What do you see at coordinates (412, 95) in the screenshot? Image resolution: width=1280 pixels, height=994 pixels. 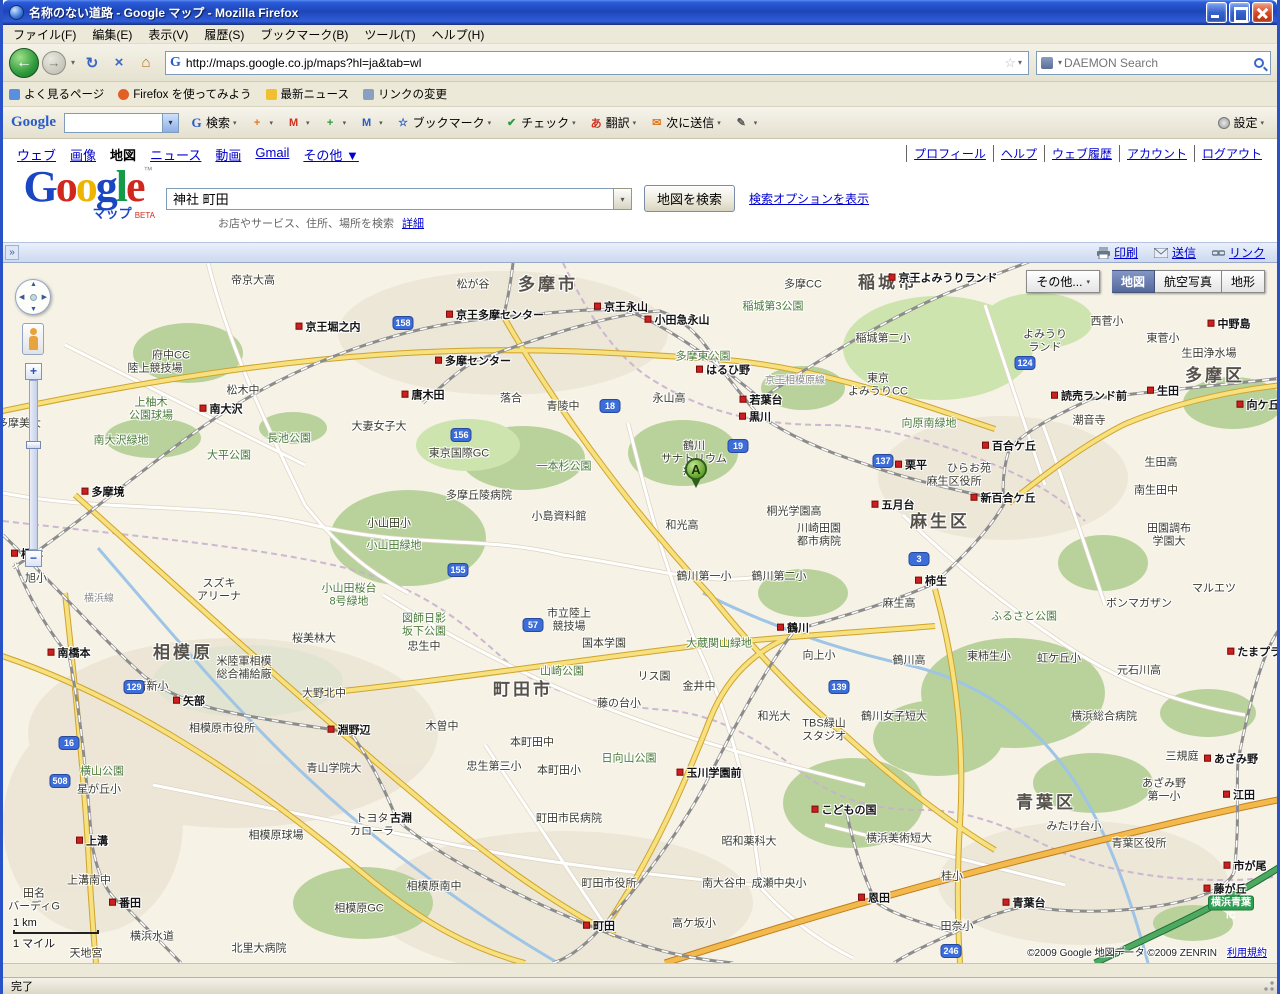 I see `bookmark-label: リンクの変更` at bounding box center [412, 95].